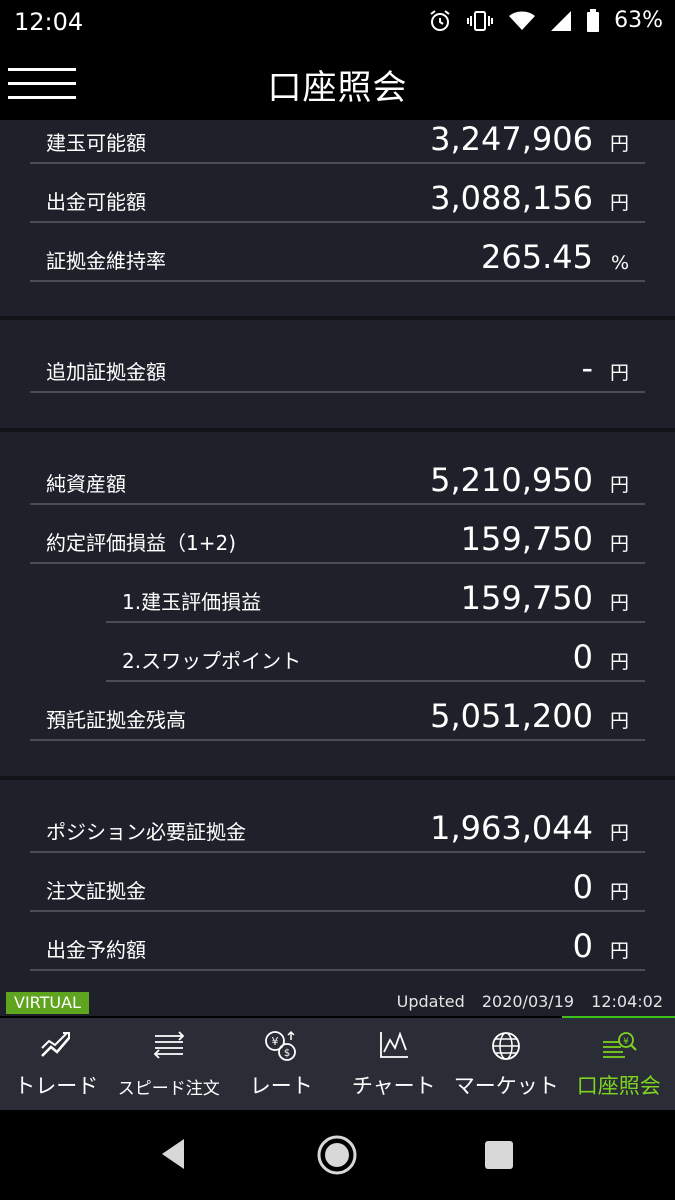  What do you see at coordinates (506, 1064) in the screenshot?
I see `tab-market: マーケット` at bounding box center [506, 1064].